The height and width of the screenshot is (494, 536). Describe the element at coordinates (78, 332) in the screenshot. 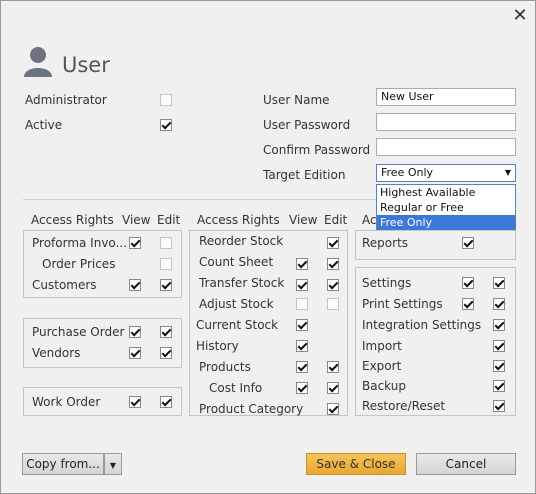

I see `purchase-order-label: Purchase Order` at that location.